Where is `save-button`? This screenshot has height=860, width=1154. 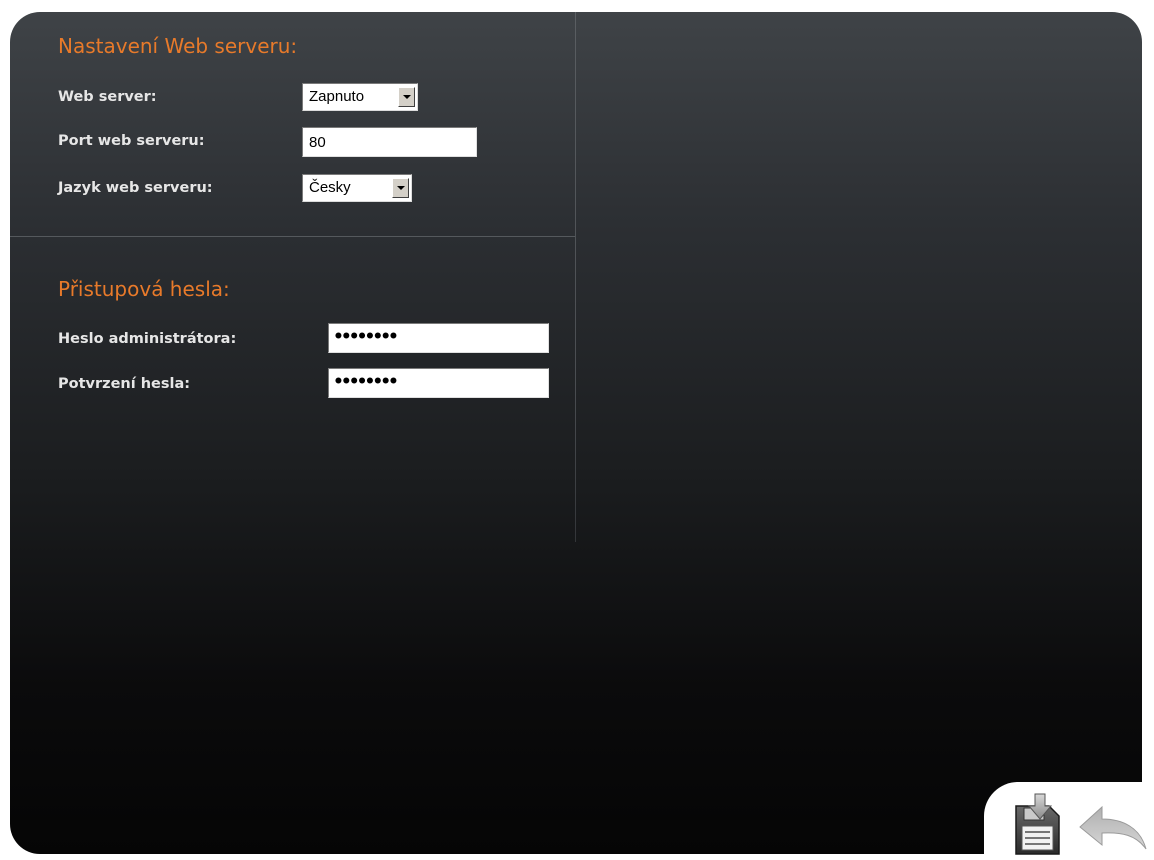 save-button is located at coordinates (1038, 824).